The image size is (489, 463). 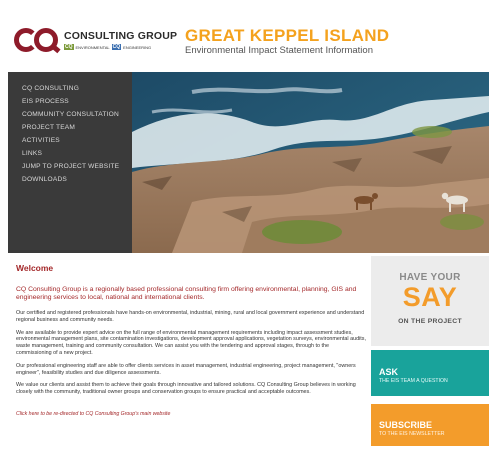 I want to click on say-line2: SAY, so click(x=430, y=297).